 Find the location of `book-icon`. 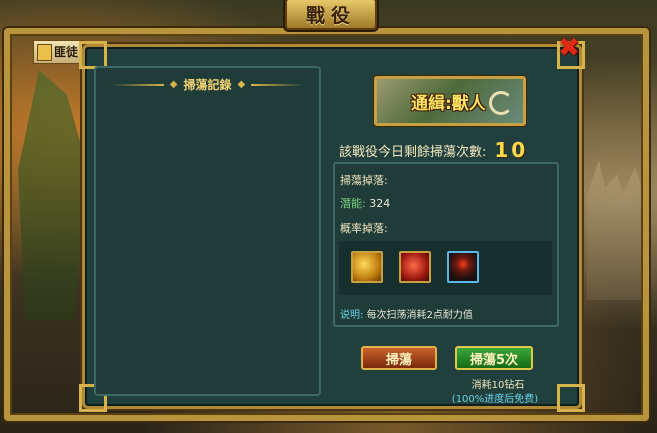

book-icon is located at coordinates (44, 52).